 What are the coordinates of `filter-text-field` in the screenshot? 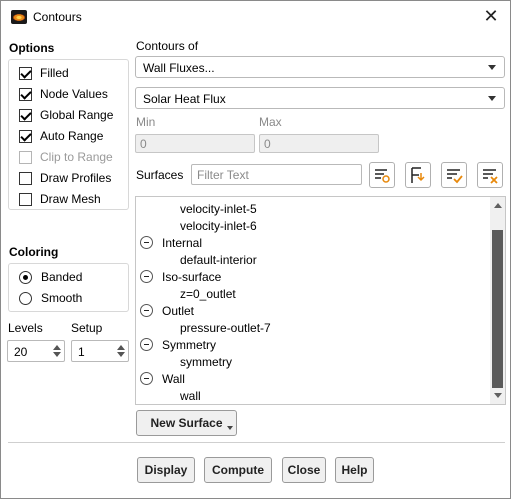 It's located at (276, 174).